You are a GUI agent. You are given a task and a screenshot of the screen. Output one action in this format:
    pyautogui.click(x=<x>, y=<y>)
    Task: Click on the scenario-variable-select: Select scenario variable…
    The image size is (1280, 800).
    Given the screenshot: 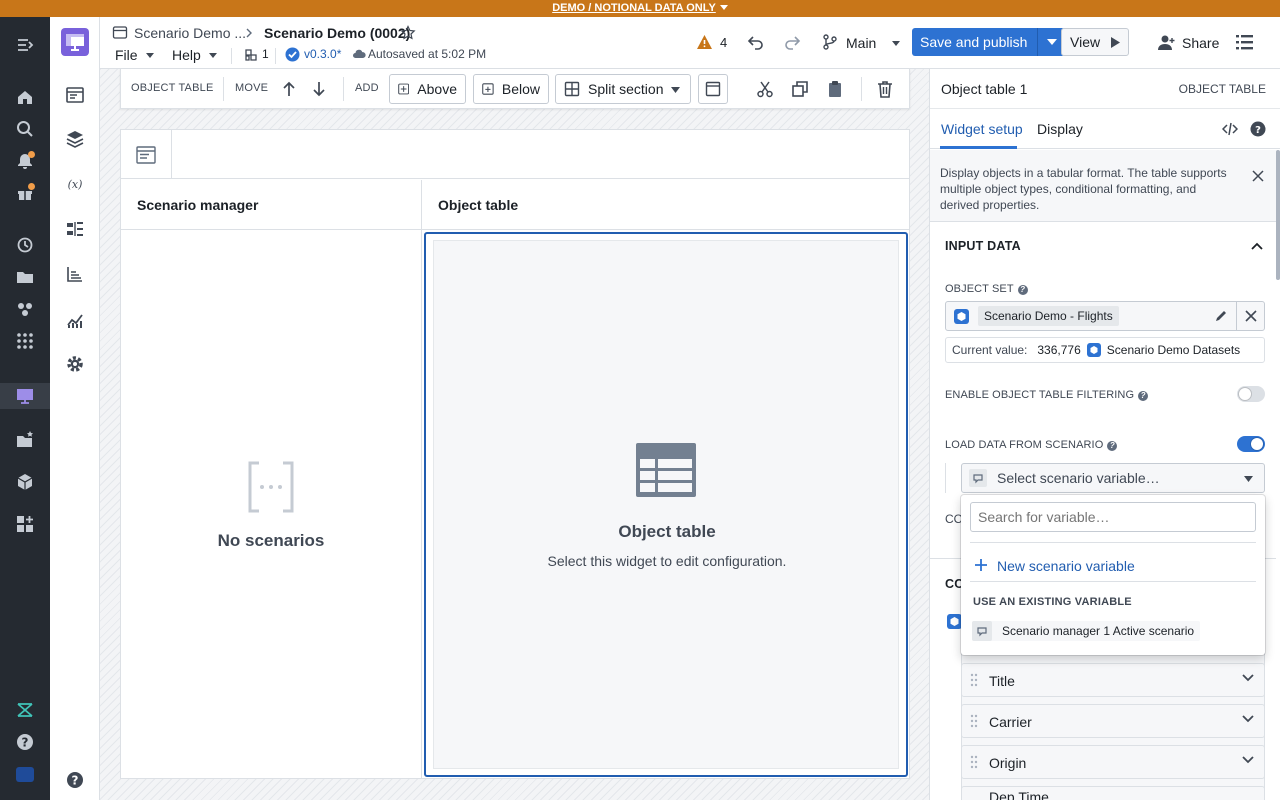 What is the action you would take?
    pyautogui.click(x=1113, y=478)
    